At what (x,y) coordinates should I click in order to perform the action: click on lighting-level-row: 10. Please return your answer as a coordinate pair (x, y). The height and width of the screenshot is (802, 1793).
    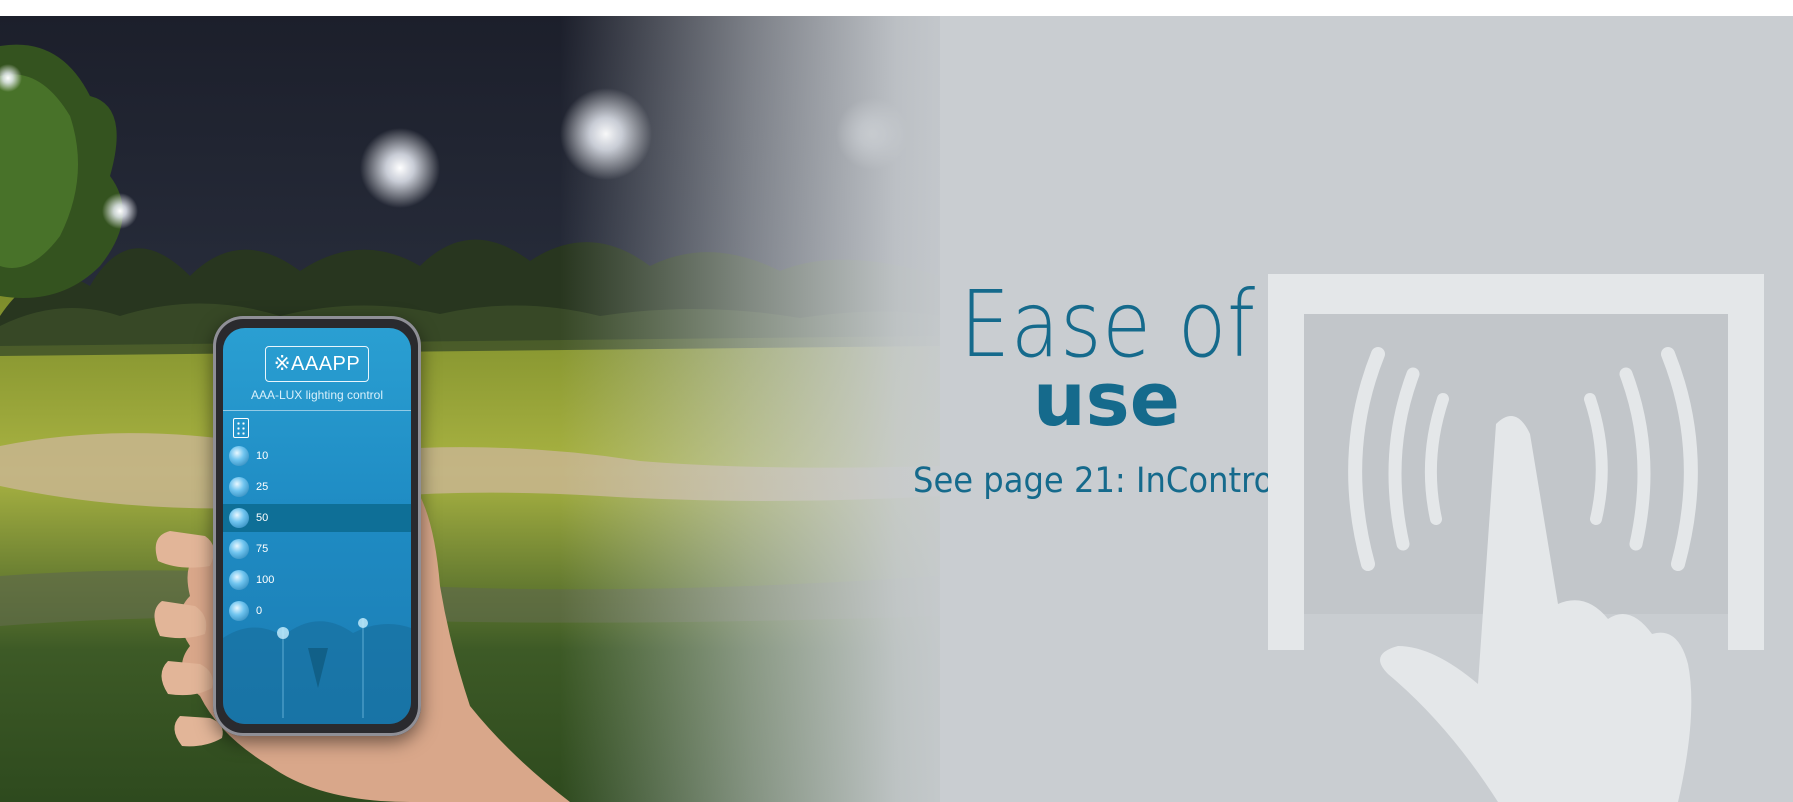
    Looking at the image, I should click on (317, 456).